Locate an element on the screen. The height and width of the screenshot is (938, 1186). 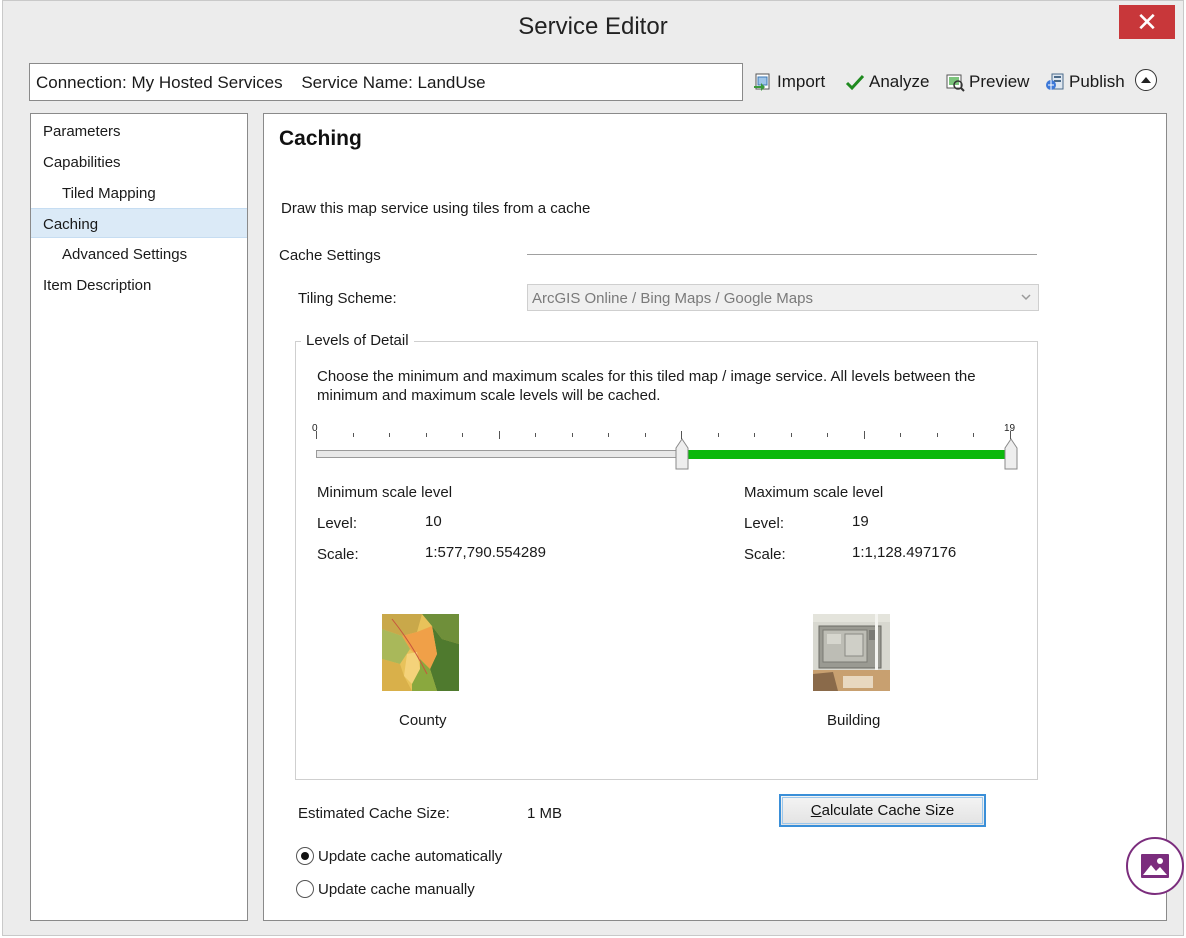
import-icon is located at coordinates (762, 82).